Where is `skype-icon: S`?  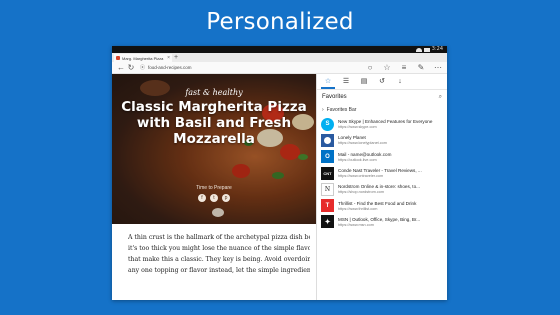
skype-icon: S is located at coordinates (327, 124).